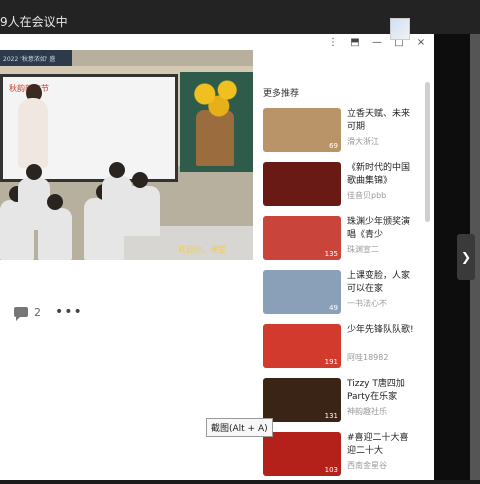 This screenshot has width=480, height=484. Describe the element at coordinates (69, 312) in the screenshot. I see `more-actions-icon: •••` at that location.